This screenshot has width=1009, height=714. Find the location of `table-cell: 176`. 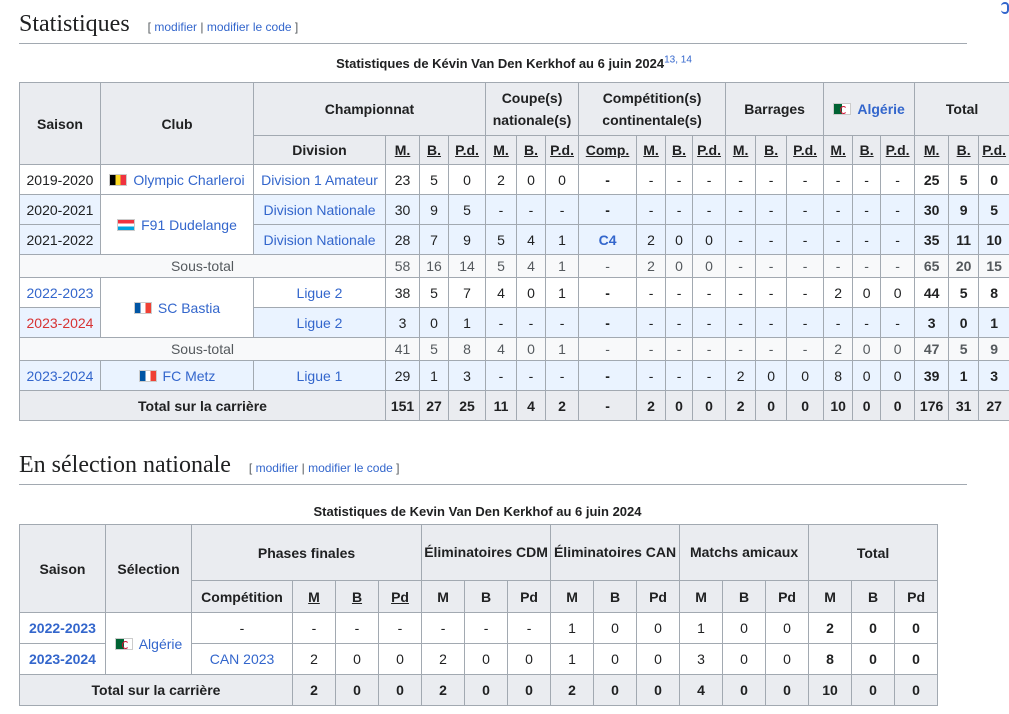

table-cell: 176 is located at coordinates (932, 405).